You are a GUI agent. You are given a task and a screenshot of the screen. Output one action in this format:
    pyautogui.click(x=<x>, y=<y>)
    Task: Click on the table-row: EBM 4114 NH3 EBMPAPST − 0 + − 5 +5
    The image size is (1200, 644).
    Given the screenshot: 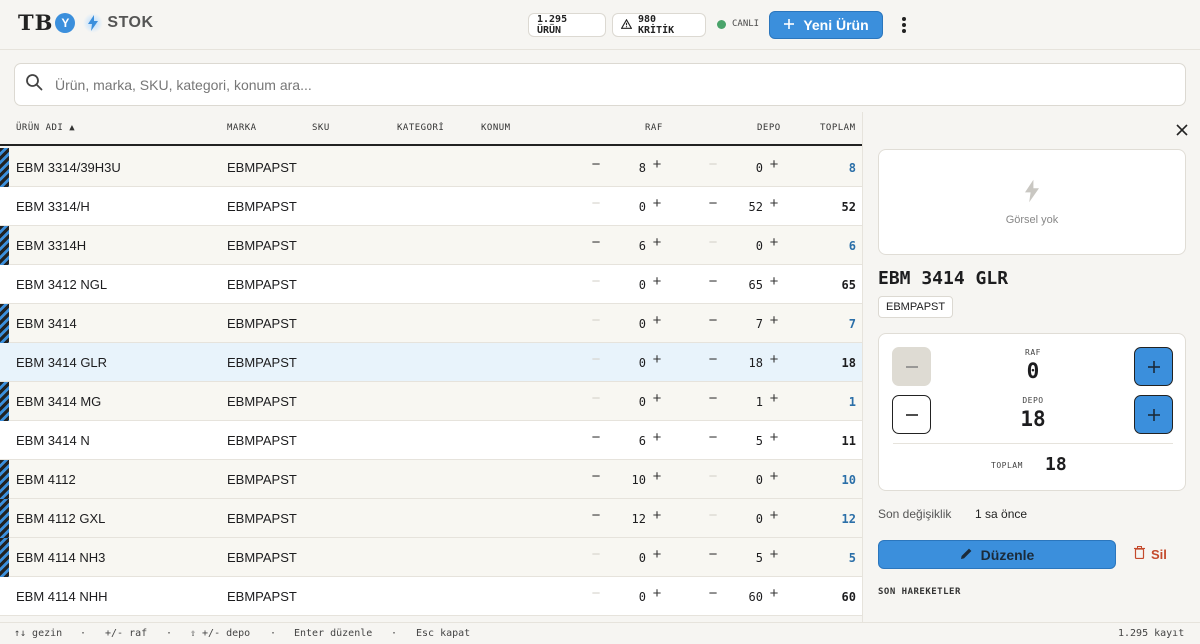 What is the action you would take?
    pyautogui.click(x=431, y=557)
    